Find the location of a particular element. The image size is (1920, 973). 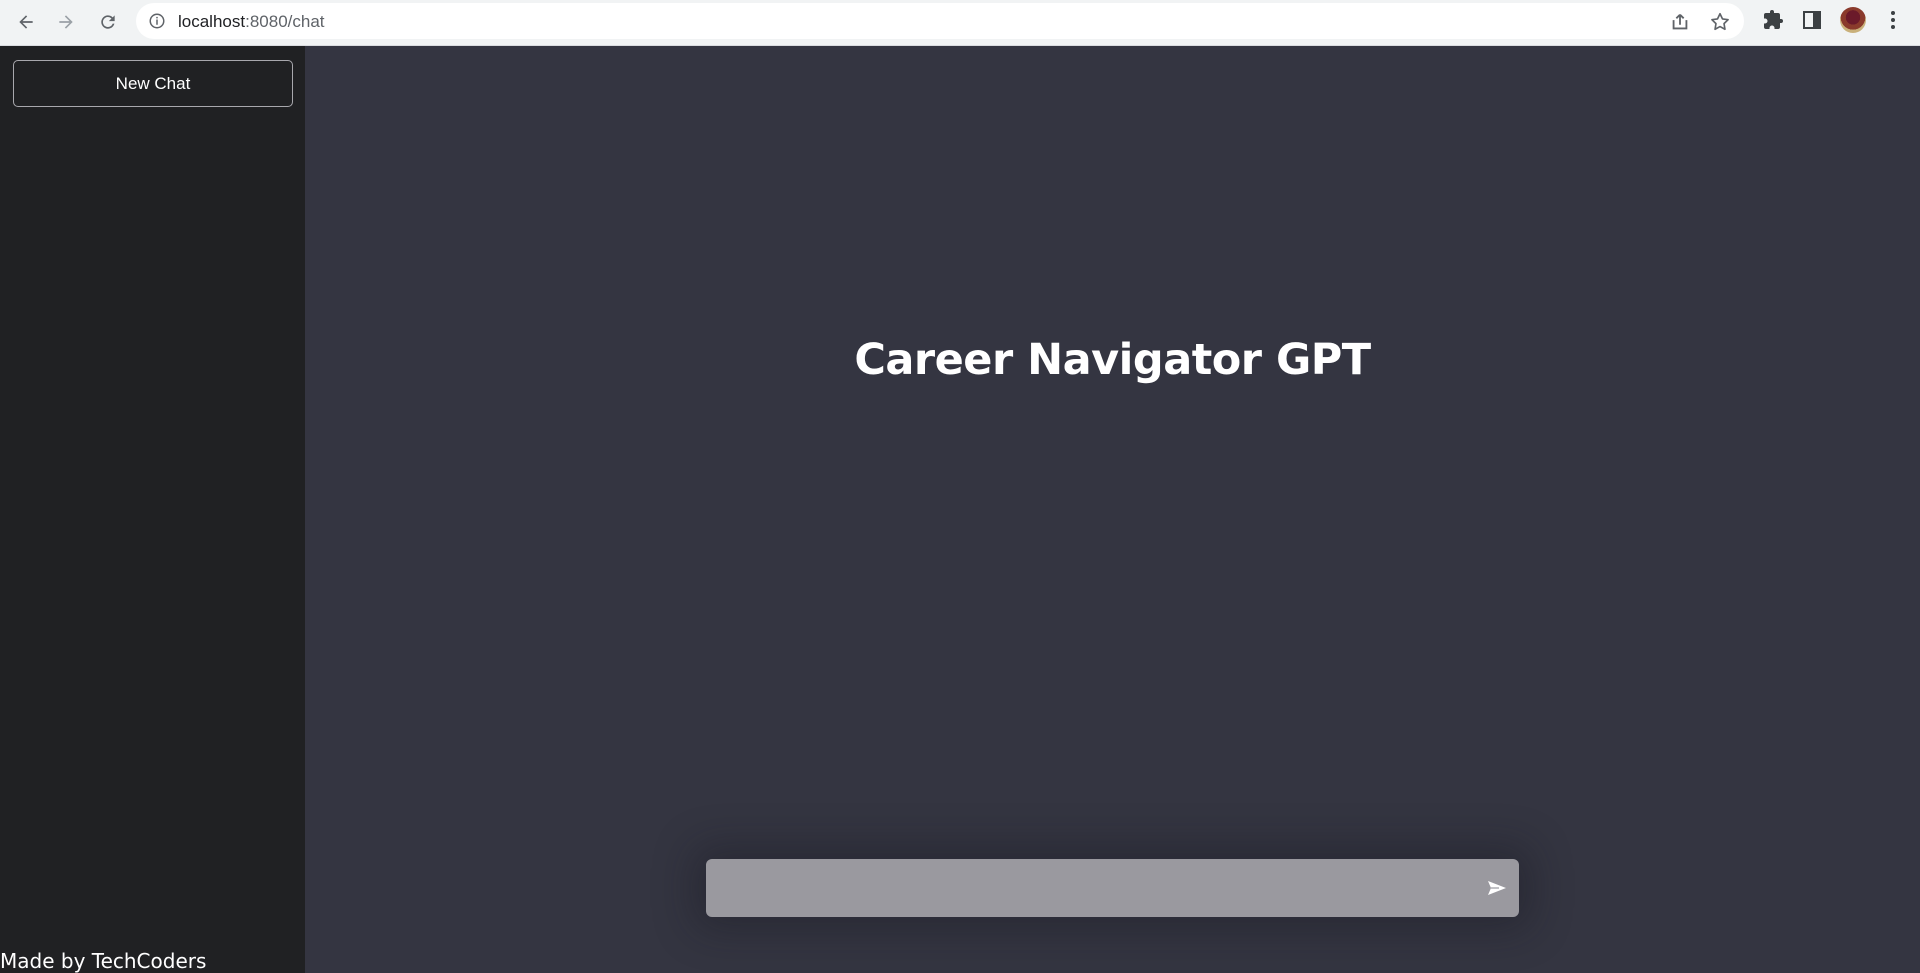

puzzle-icon is located at coordinates (1773, 20).